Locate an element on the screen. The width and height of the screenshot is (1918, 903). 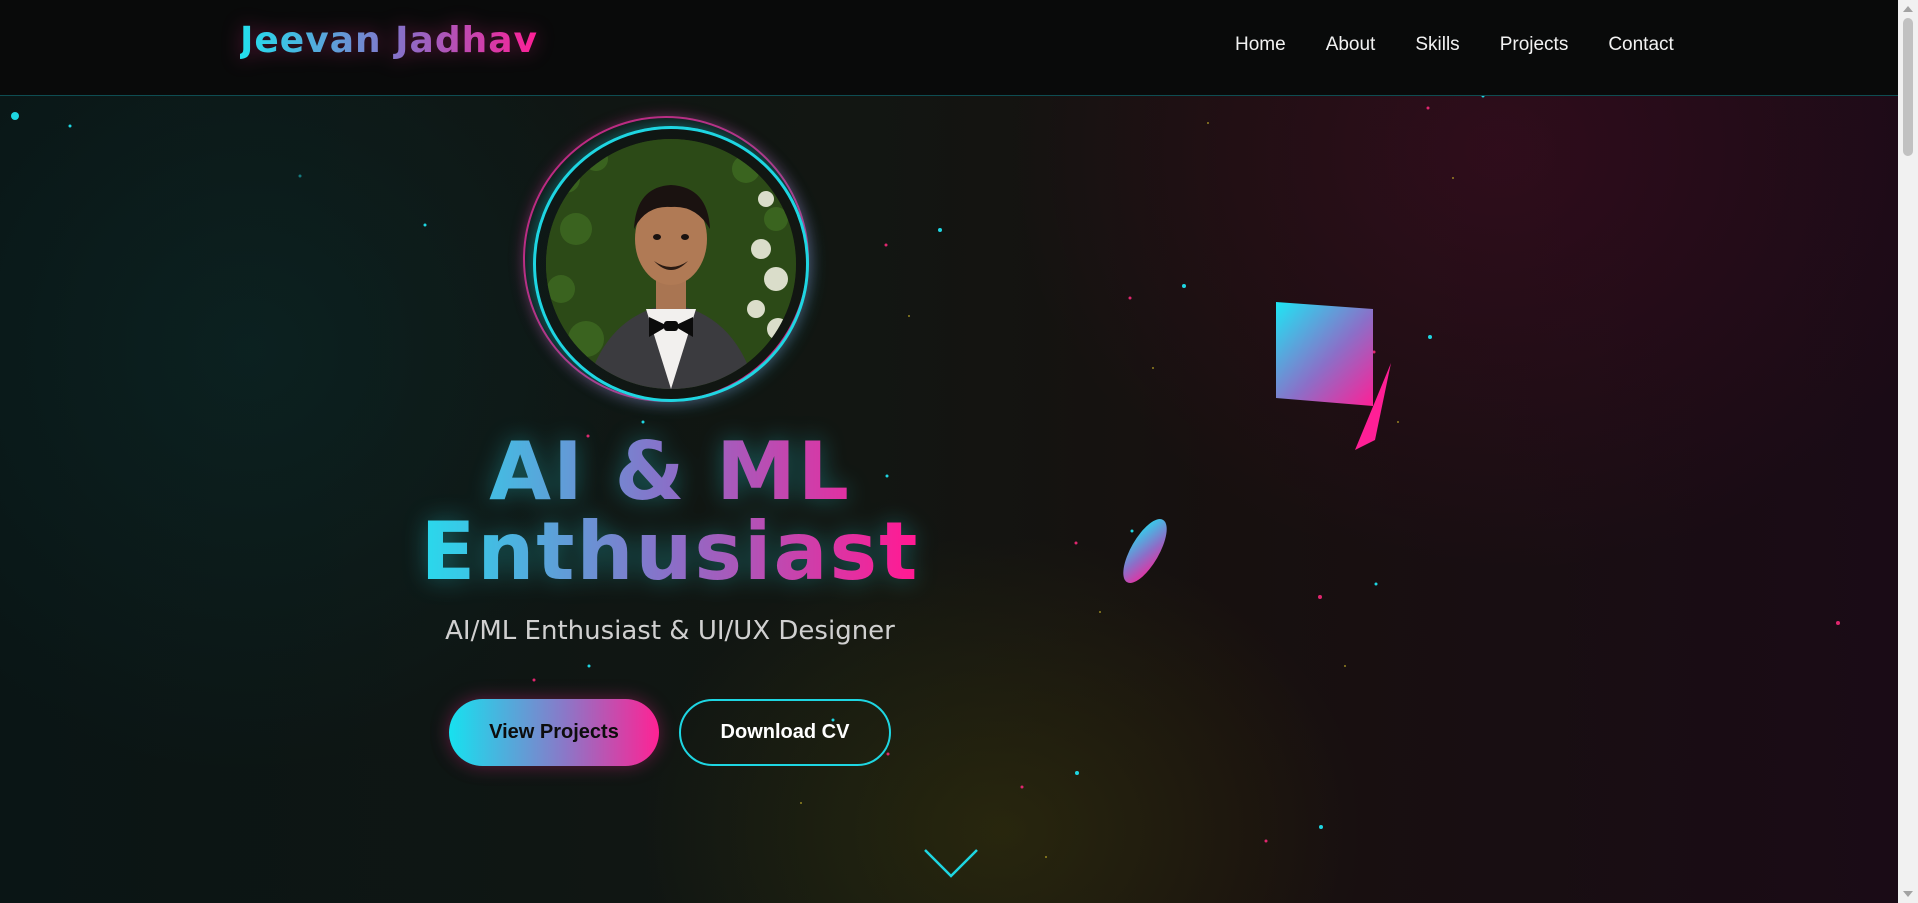
headline-line-2: Enthusiast is located at coordinates (670, 551).